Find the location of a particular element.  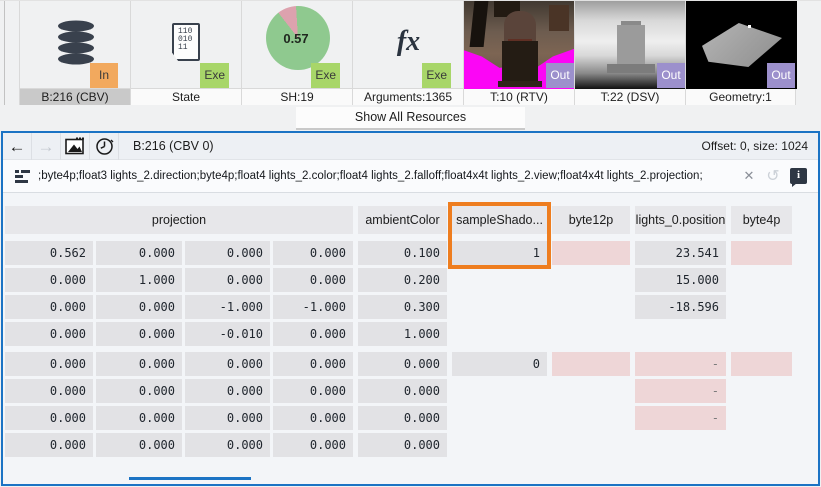

state-binary-icon: 110 010 11 is located at coordinates (186, 42).